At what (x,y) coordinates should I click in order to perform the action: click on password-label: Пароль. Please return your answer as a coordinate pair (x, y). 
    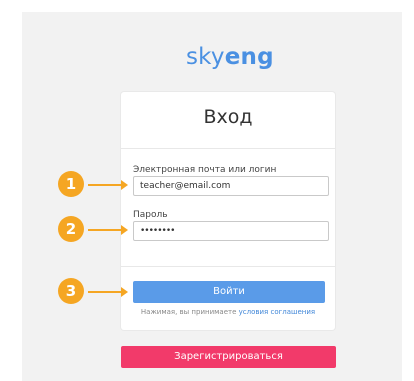
    Looking at the image, I should click on (150, 215).